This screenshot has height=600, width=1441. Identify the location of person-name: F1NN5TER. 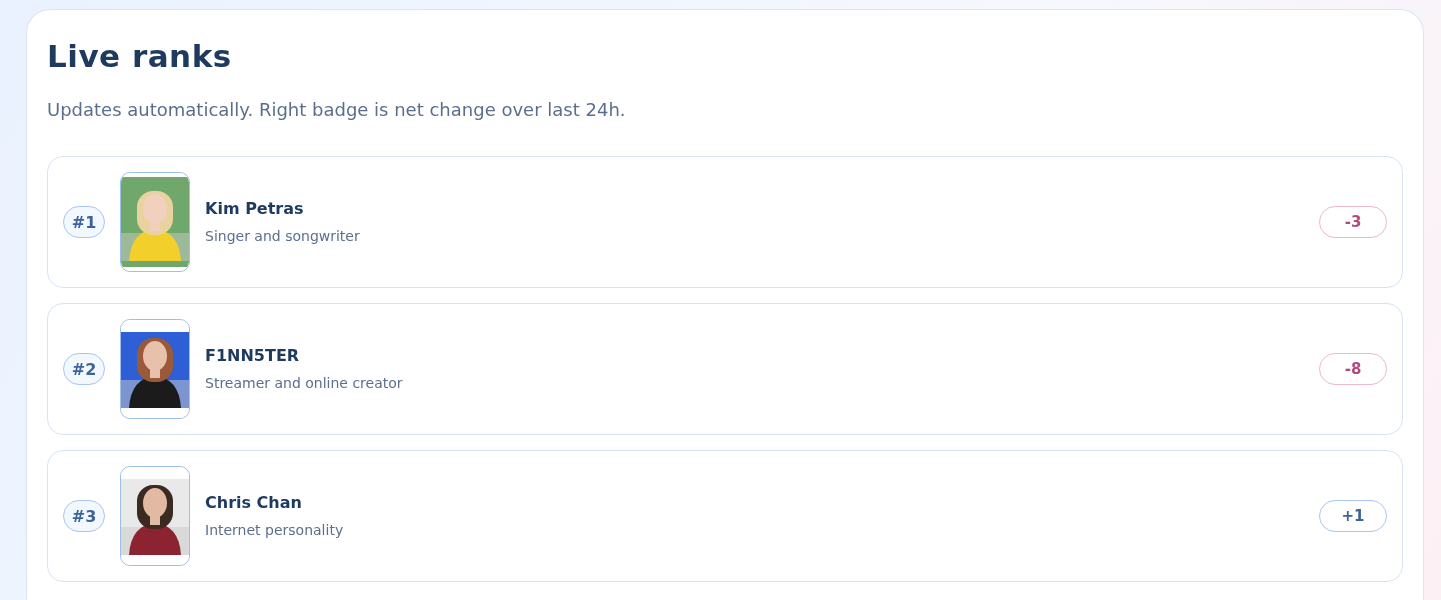
(253, 356).